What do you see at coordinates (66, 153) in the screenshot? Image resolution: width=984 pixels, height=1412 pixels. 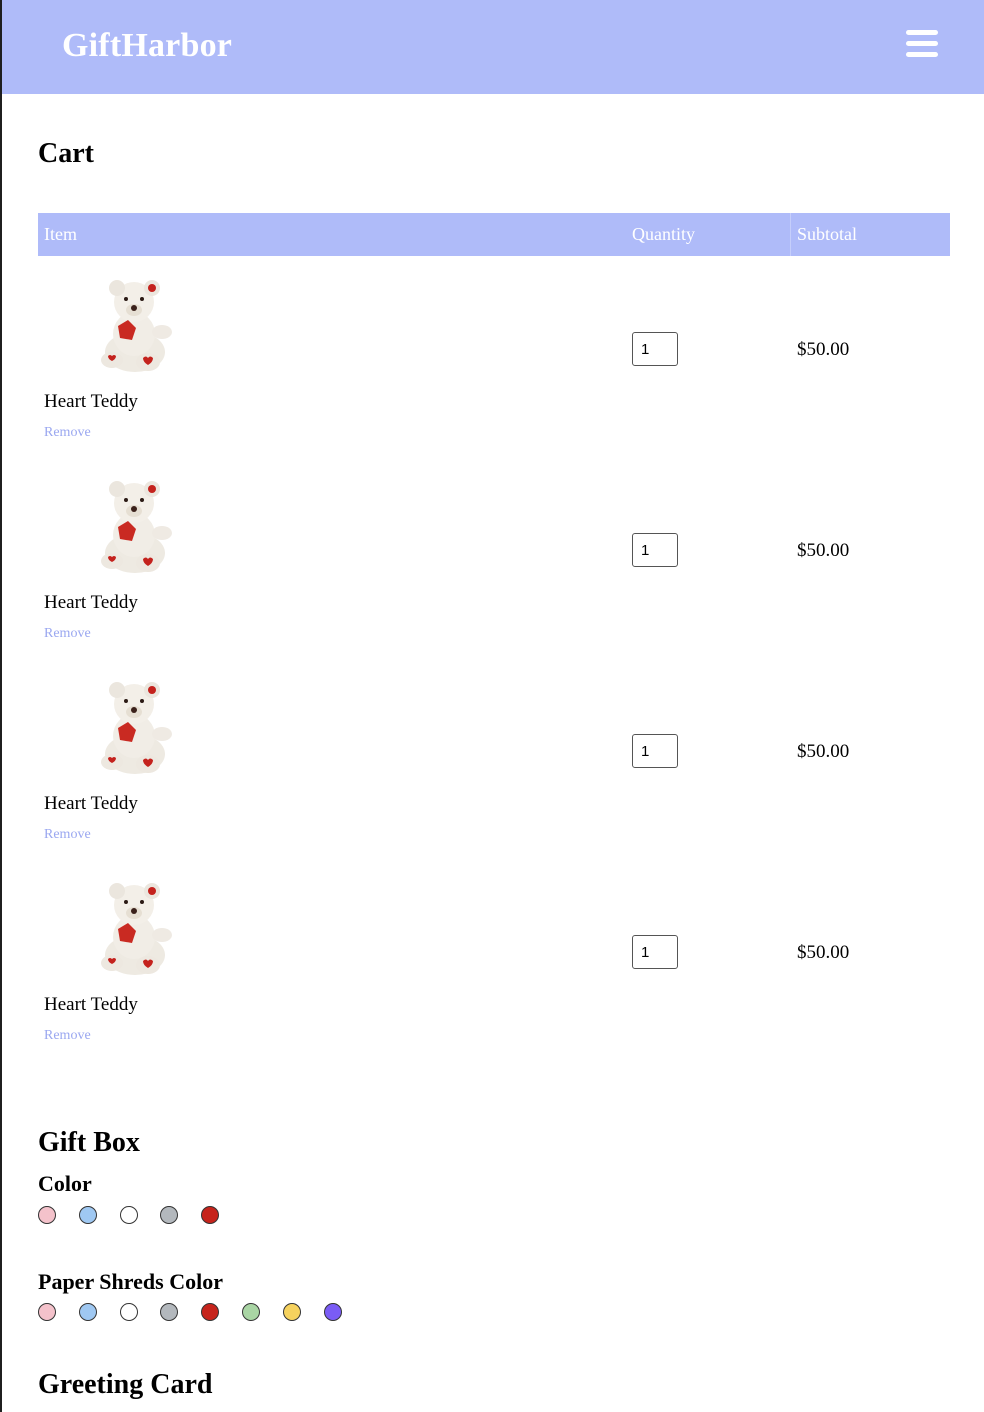 I see `page-title: Cart` at bounding box center [66, 153].